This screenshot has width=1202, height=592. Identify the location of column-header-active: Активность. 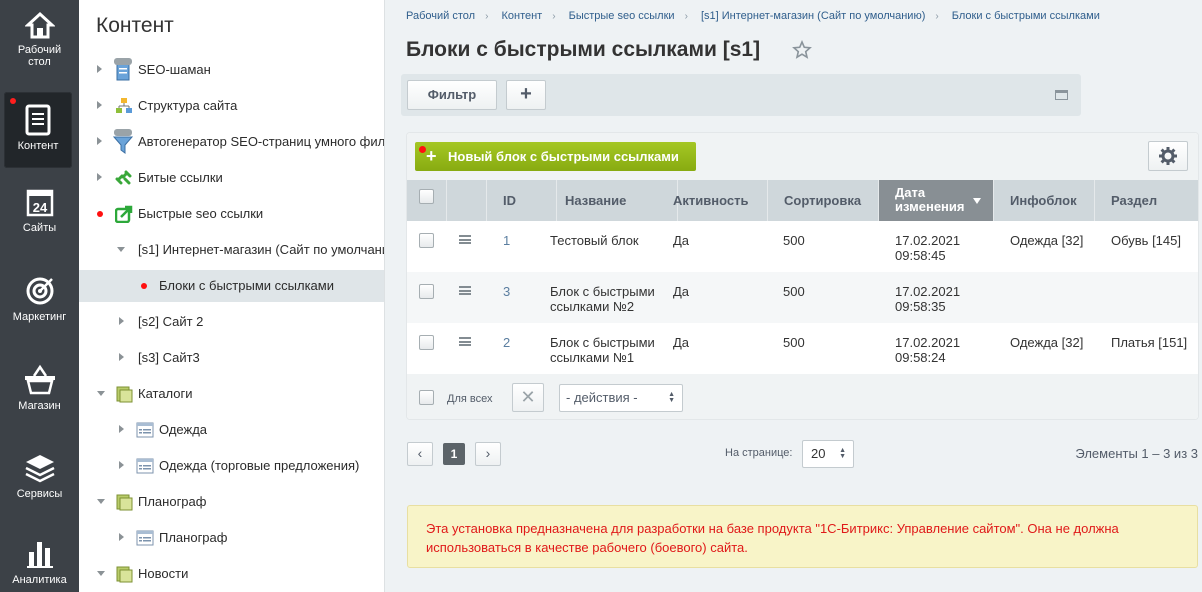
(712, 200).